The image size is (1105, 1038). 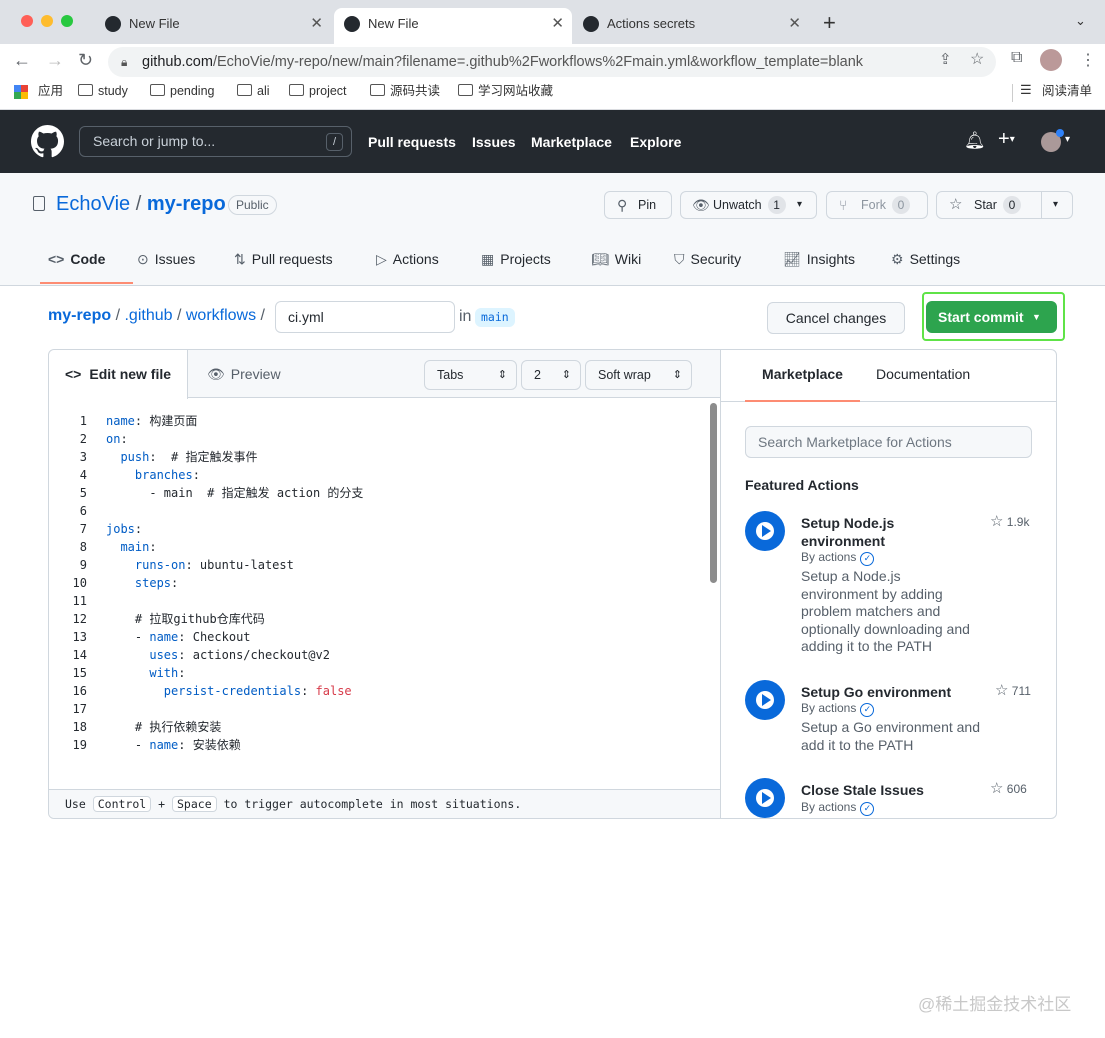 What do you see at coordinates (206, 619) in the screenshot?
I see `code-line: 12 # 拉取github仓库代码` at bounding box center [206, 619].